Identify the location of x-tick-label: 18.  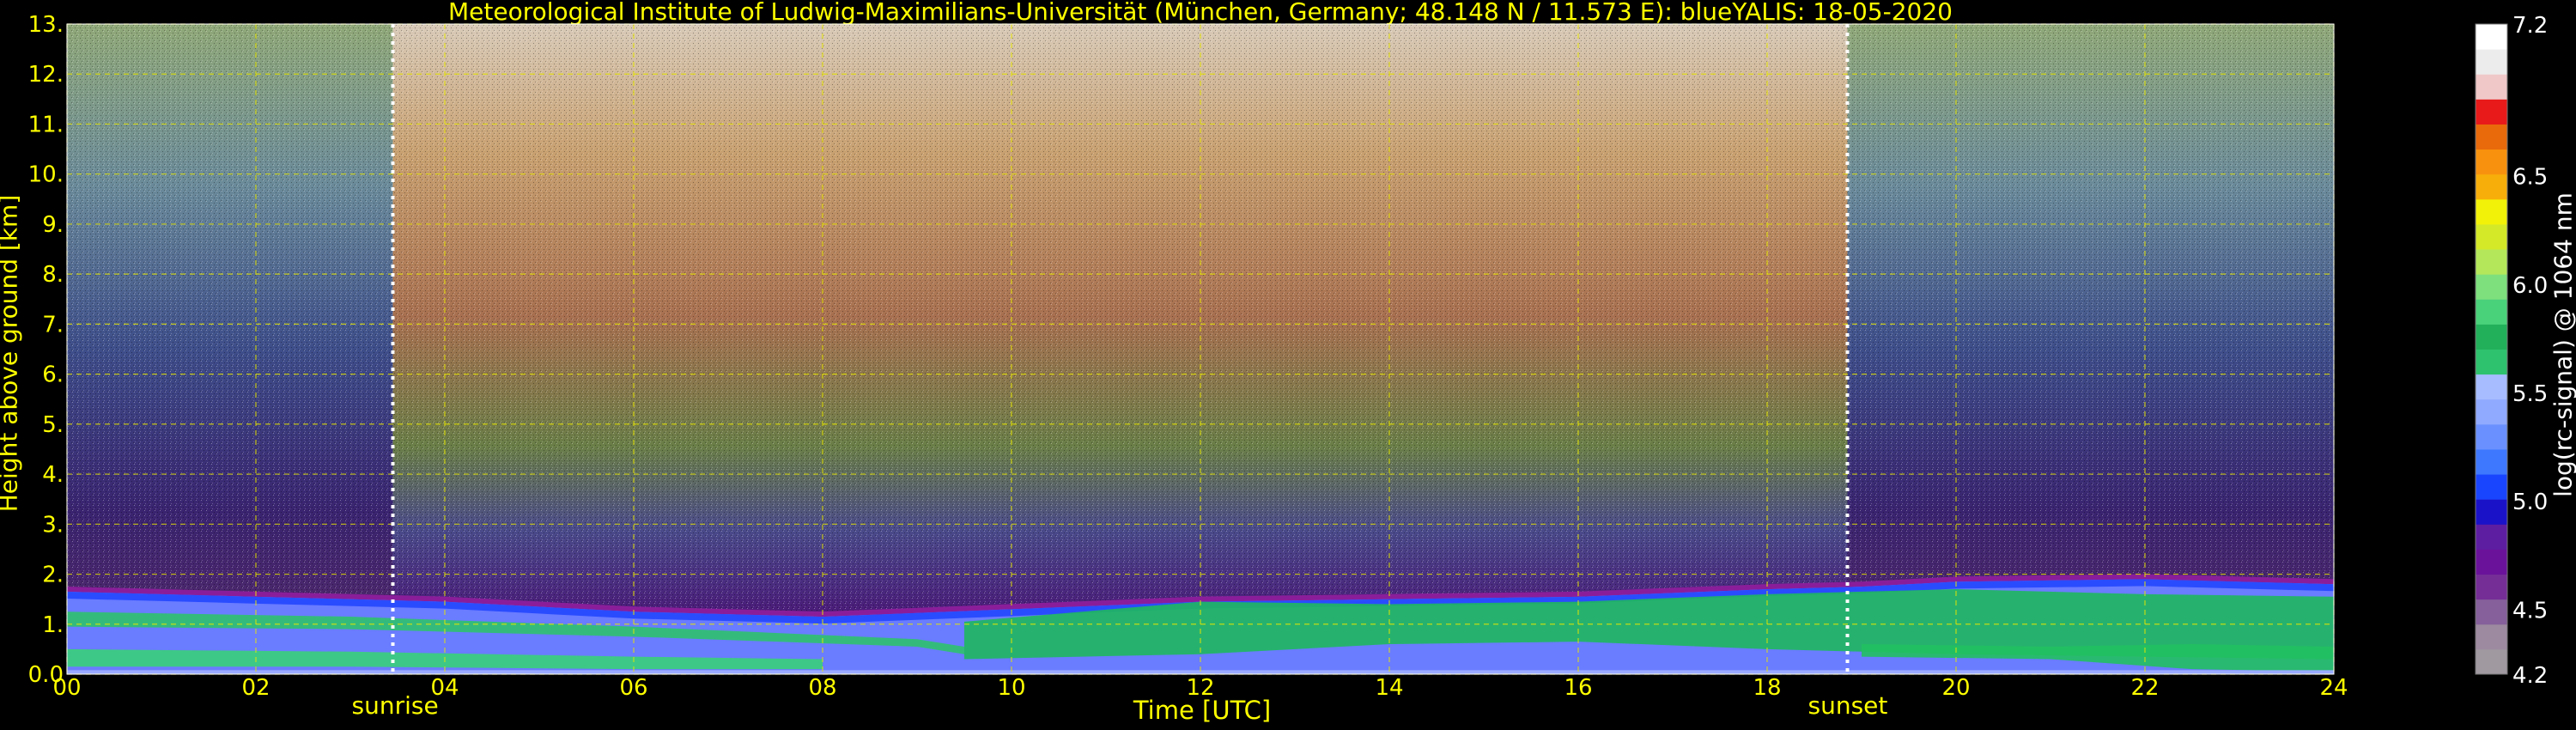
(1767, 688).